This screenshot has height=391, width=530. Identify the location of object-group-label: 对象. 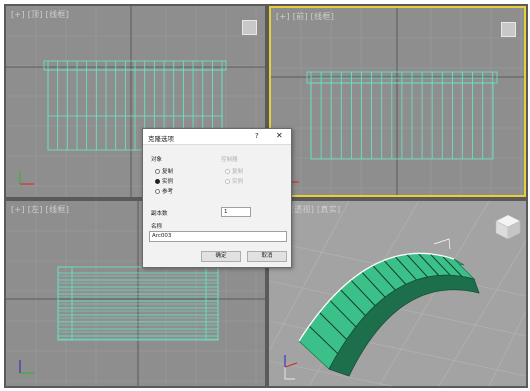
(157, 160).